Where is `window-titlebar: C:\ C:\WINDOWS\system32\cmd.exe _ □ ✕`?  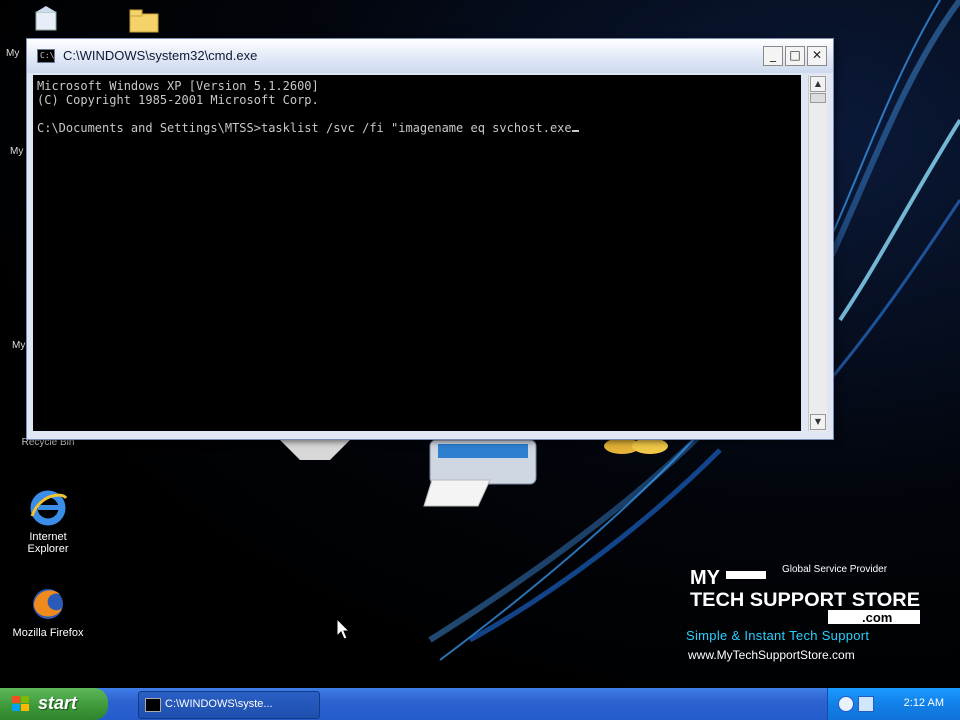 window-titlebar: C:\ C:\WINDOWS\system32\cmd.exe _ □ ✕ is located at coordinates (430, 56).